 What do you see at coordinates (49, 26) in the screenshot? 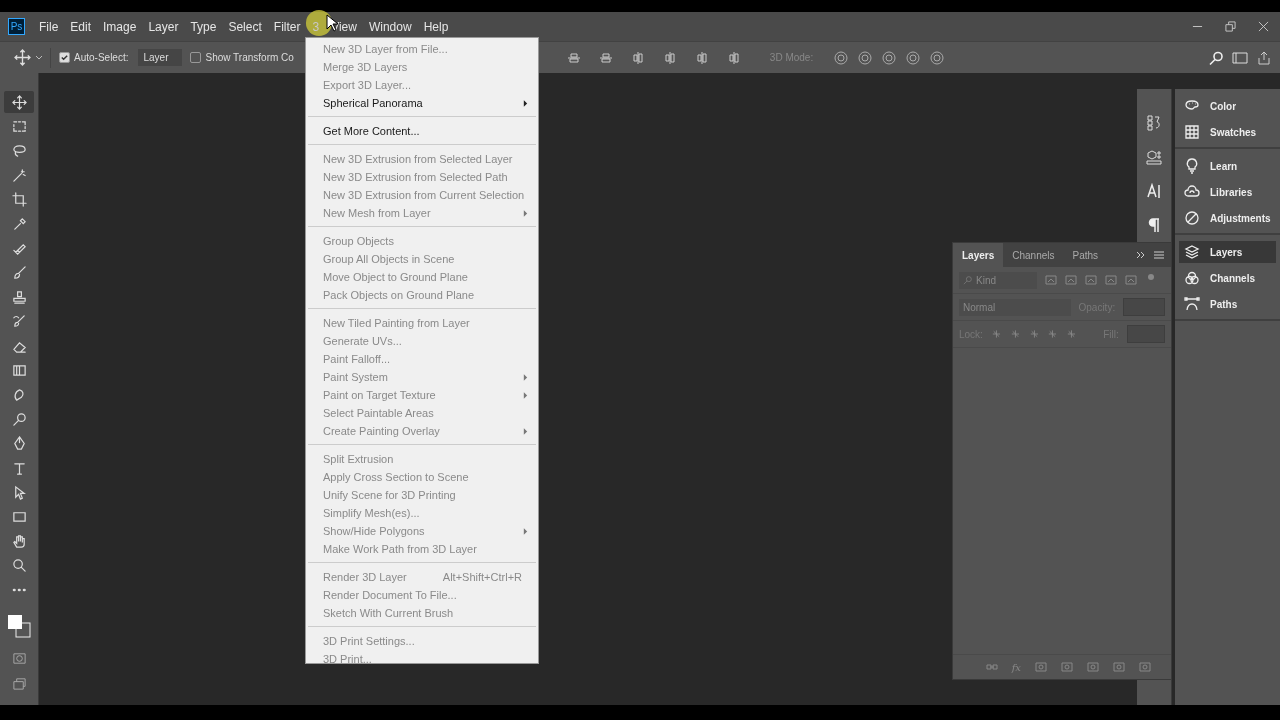
I see `menu-item: File` at bounding box center [49, 26].